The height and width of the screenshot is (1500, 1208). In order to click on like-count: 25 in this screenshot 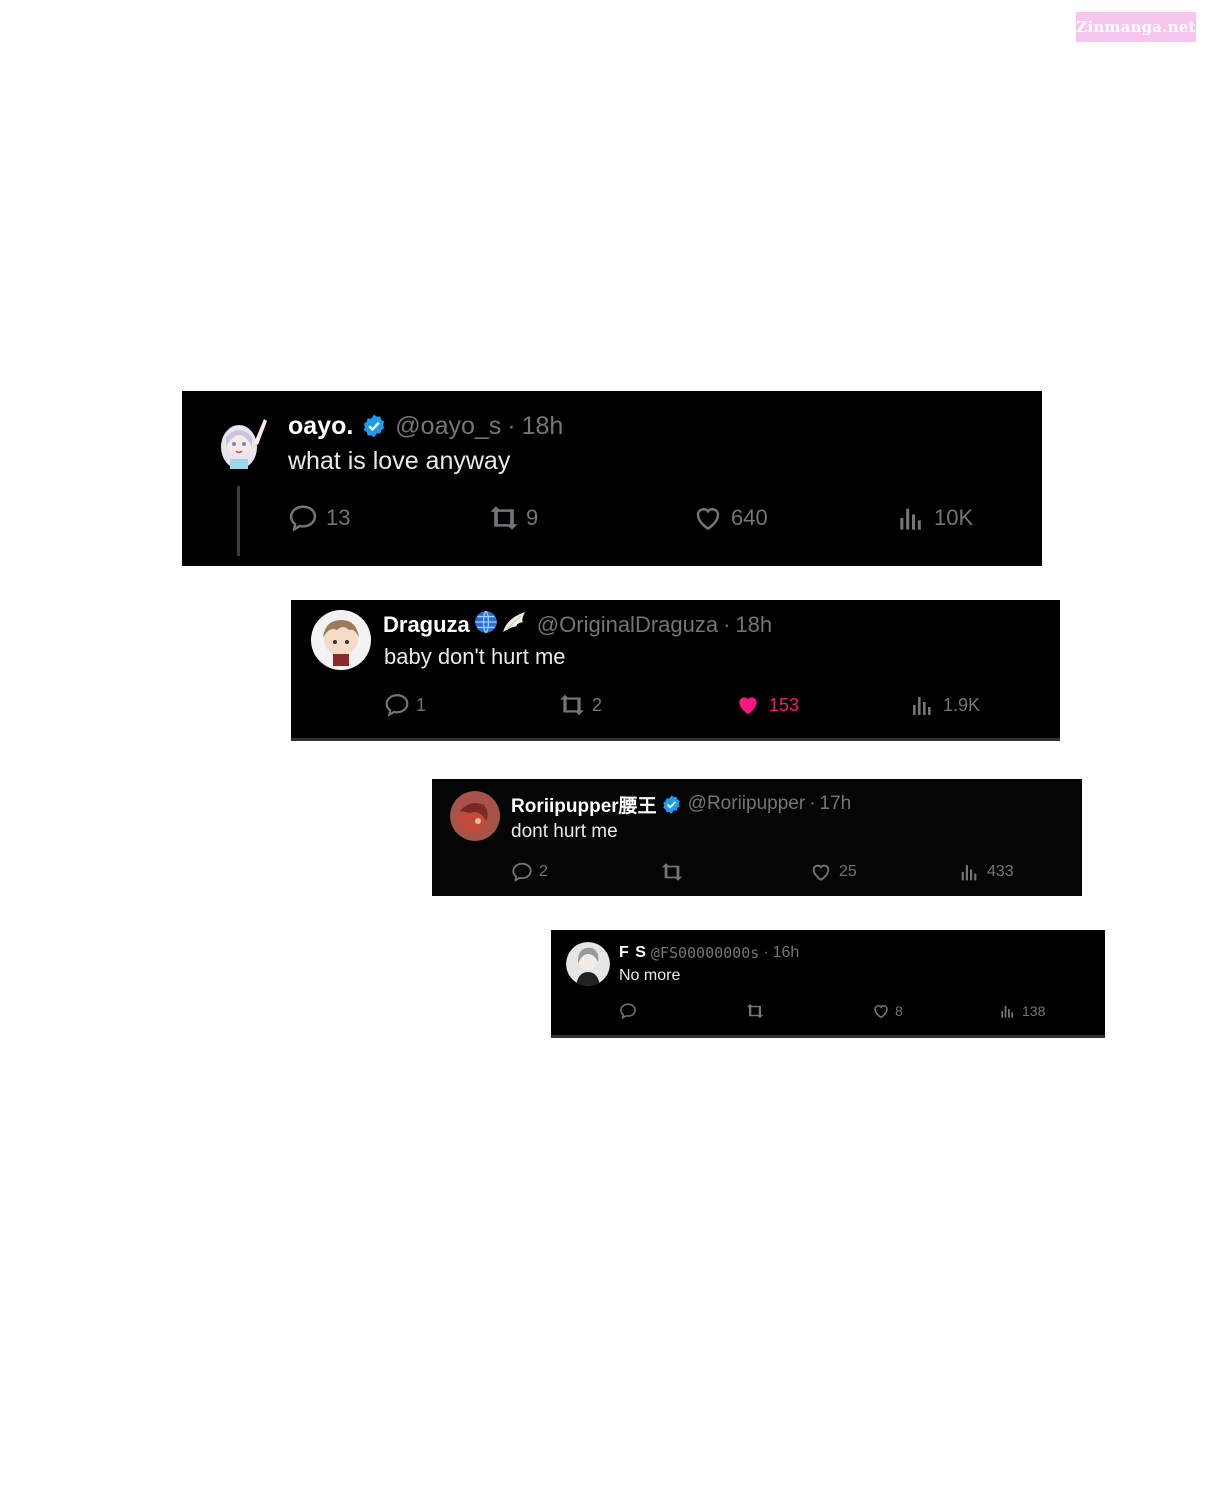, I will do `click(848, 871)`.